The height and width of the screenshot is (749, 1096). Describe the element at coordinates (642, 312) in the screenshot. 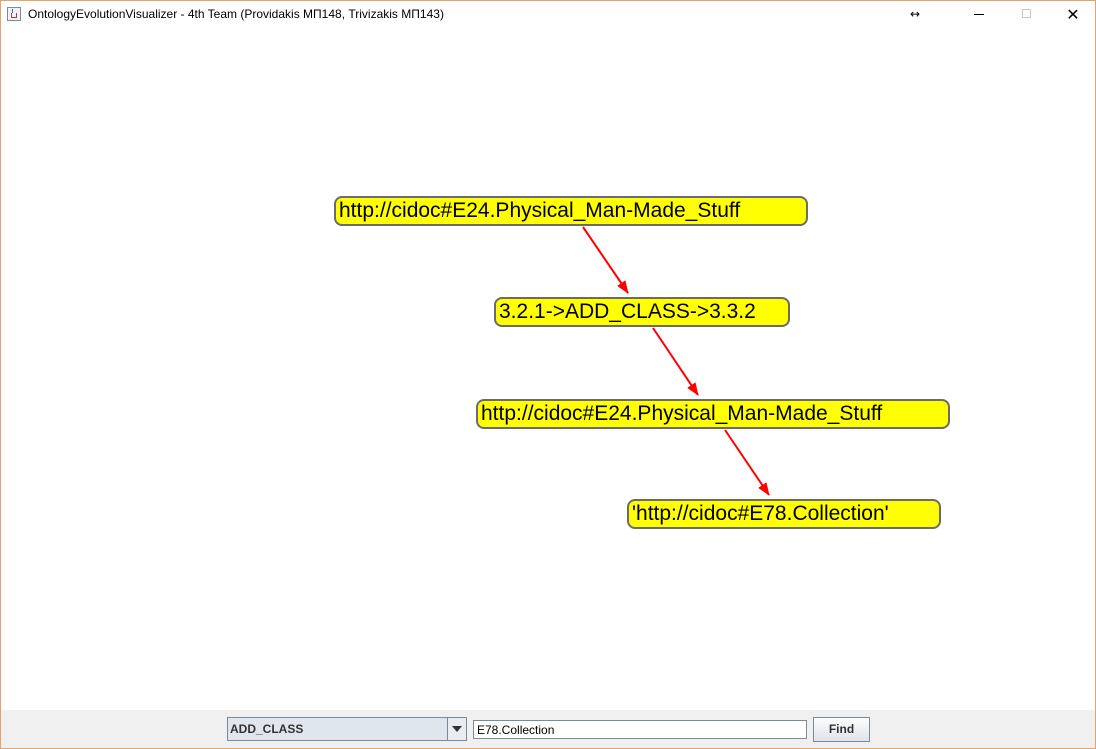

I see `graph-node: 3.2.1->ADD_CLASS->3.3.2` at that location.